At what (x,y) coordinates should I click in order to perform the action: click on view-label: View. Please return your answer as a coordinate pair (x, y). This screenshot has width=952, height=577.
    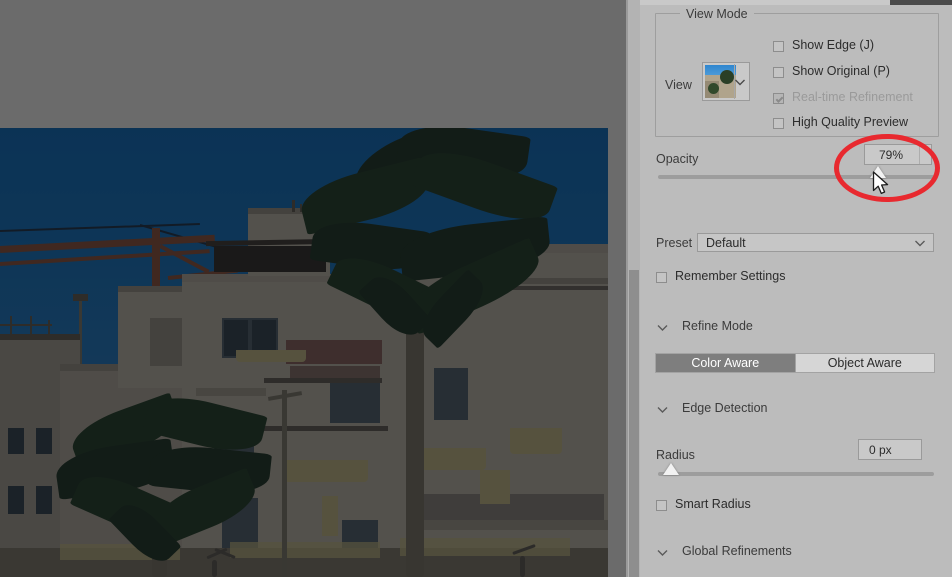
    Looking at the image, I should click on (678, 85).